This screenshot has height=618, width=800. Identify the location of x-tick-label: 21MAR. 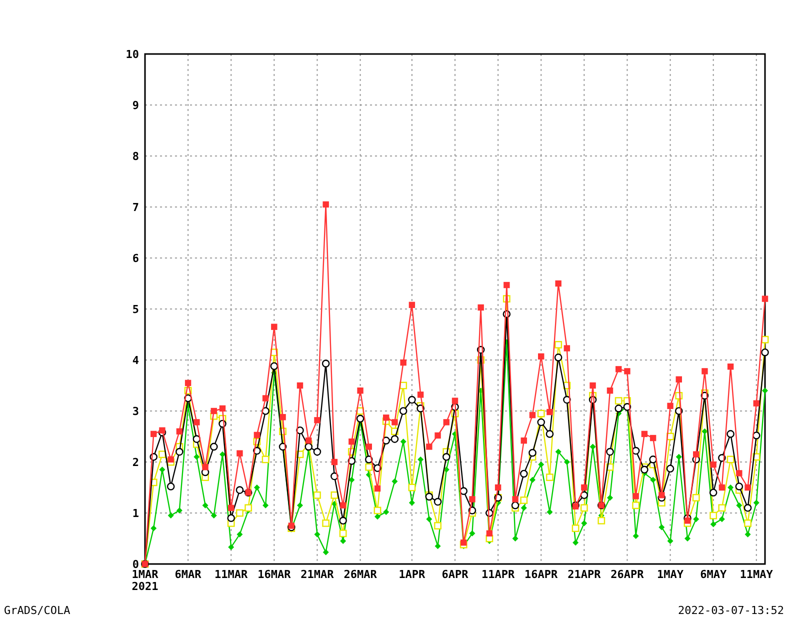
(317, 574).